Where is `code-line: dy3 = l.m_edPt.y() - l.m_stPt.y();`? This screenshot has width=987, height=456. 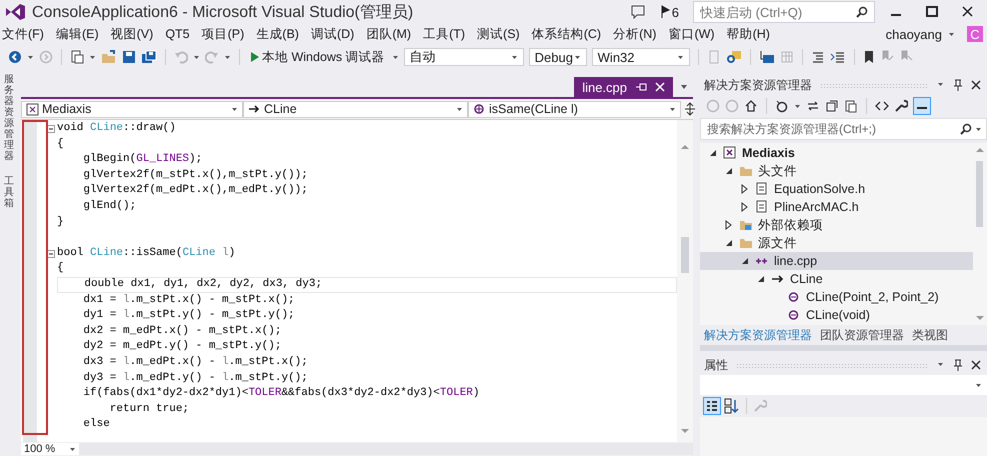
code-line: dy3 = l.m_edPt.y() - l.m_stPt.y(); is located at coordinates (195, 378).